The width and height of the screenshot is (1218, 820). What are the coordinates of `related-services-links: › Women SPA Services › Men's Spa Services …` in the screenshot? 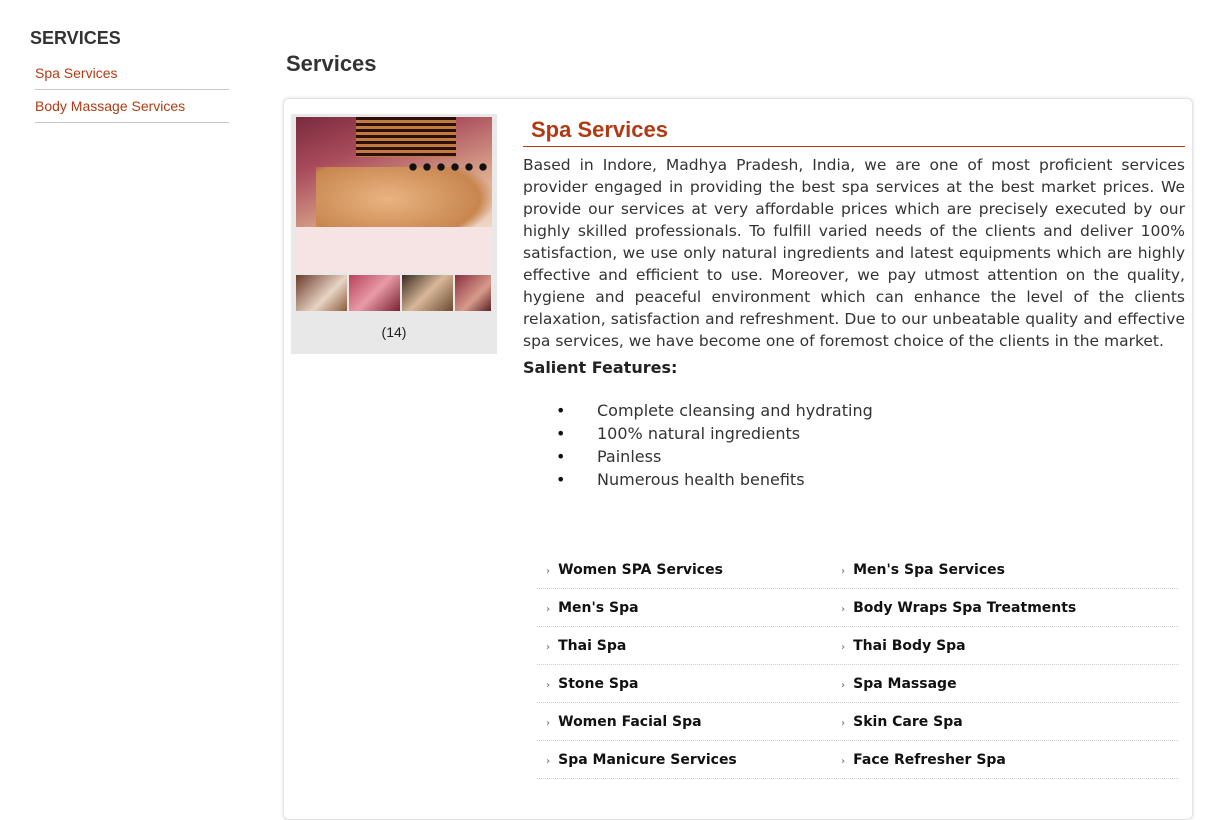 It's located at (858, 665).